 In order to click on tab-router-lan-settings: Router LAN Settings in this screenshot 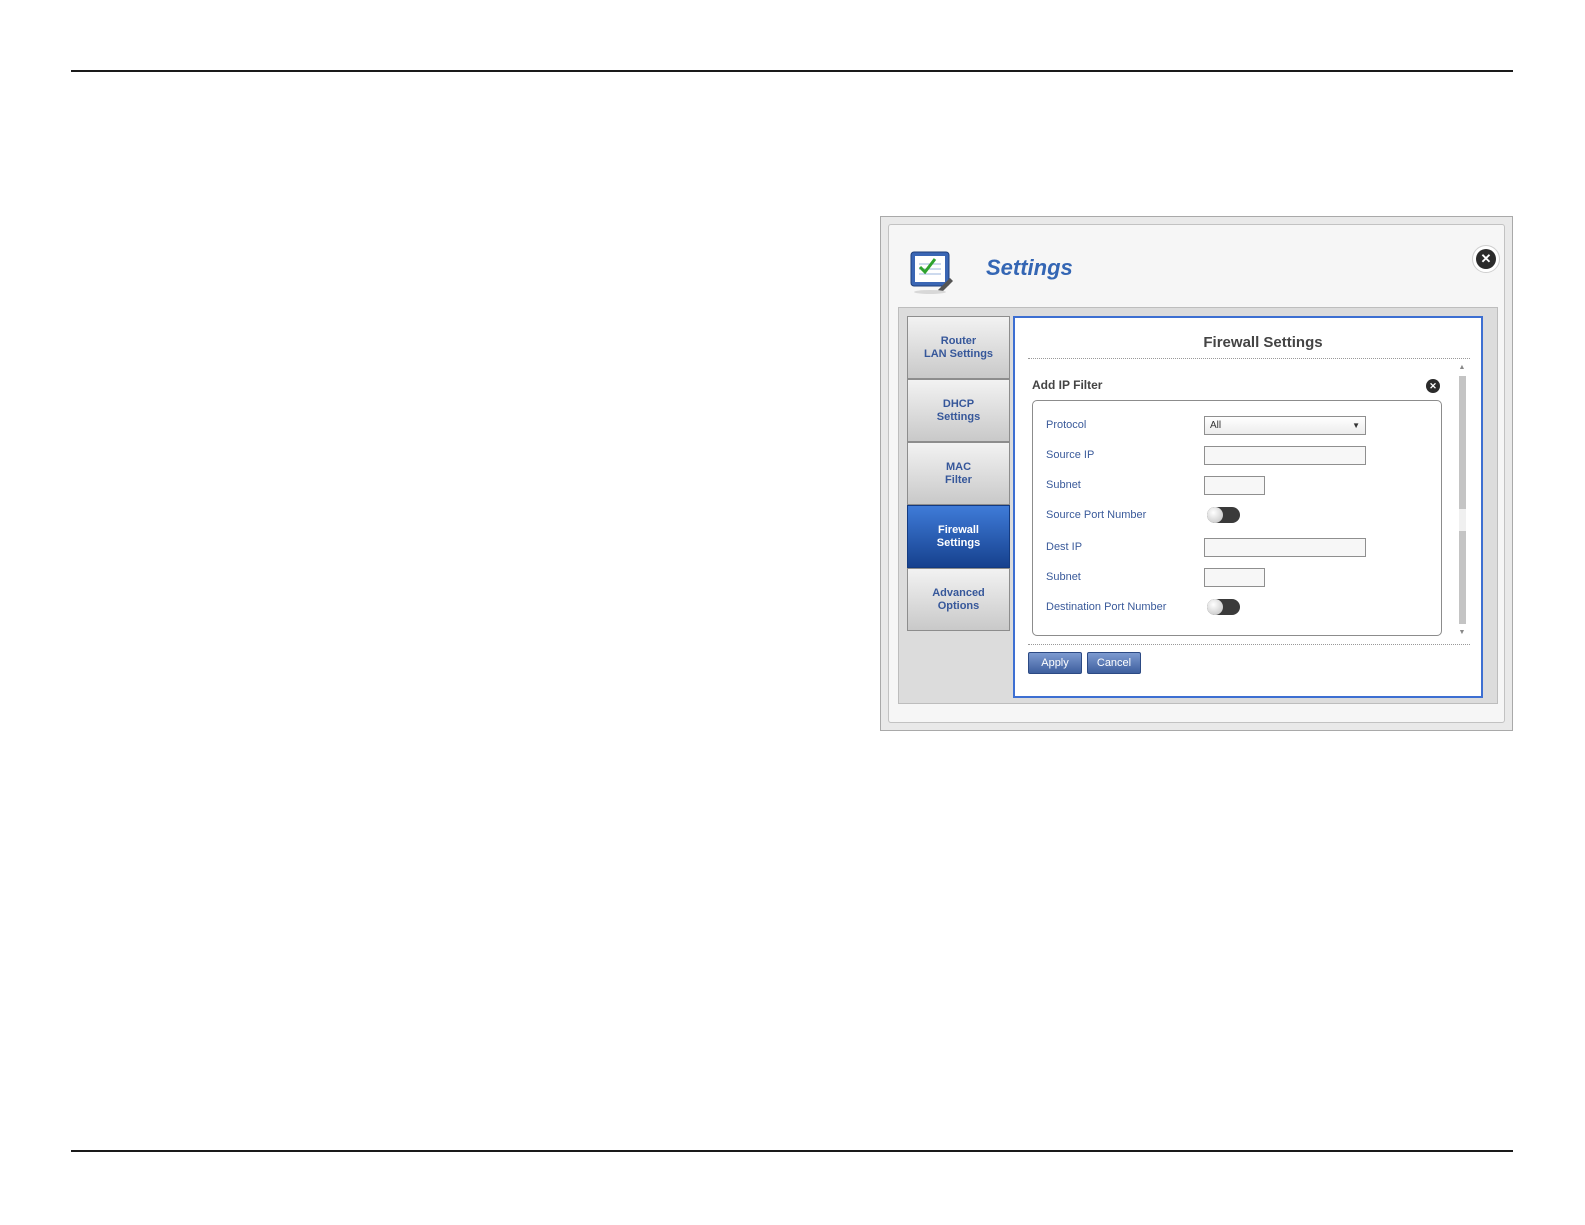, I will do `click(958, 347)`.